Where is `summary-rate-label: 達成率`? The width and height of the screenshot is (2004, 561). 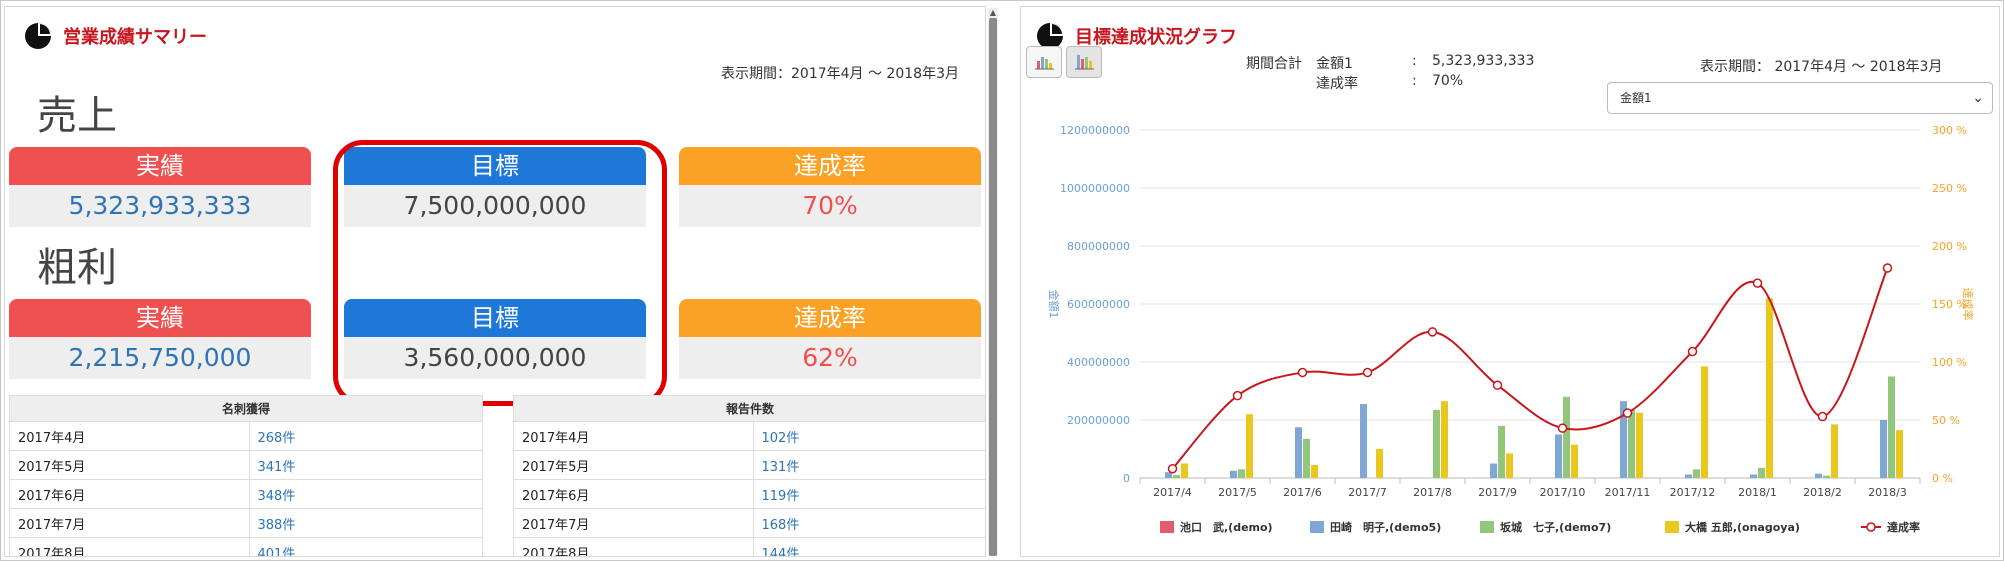 summary-rate-label: 達成率 is located at coordinates (1337, 84).